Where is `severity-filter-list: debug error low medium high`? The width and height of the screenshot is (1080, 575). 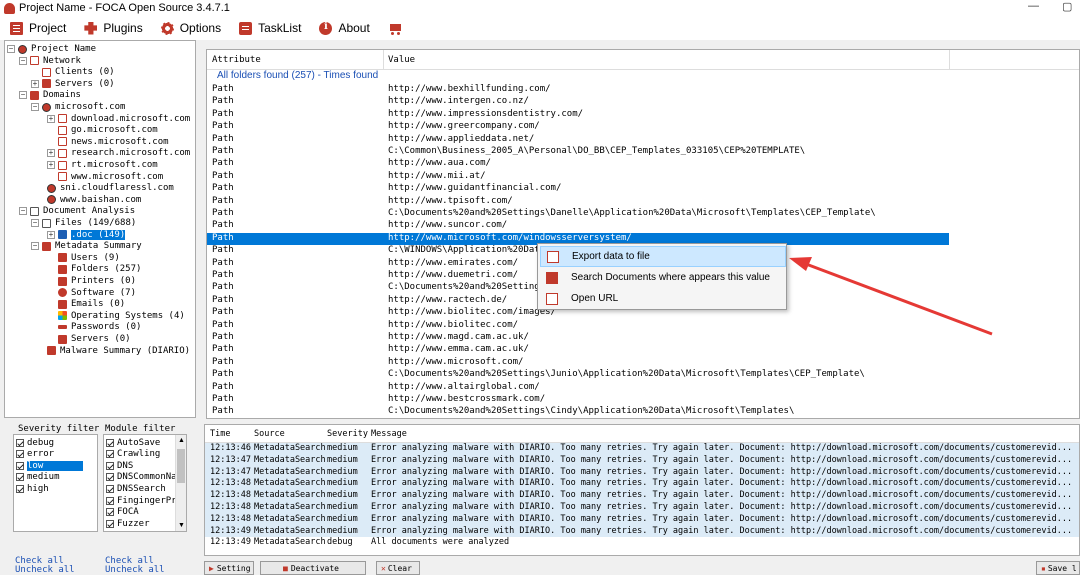
severity-filter-list: debug error low medium high is located at coordinates (55, 483).